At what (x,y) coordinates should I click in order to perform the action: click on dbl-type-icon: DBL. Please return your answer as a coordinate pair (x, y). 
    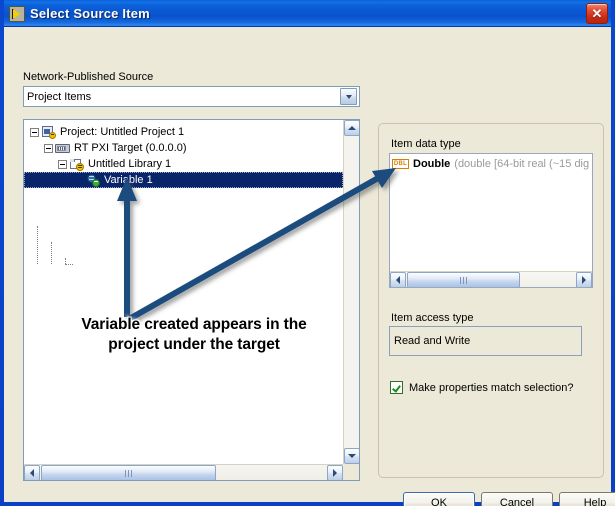
    Looking at the image, I should click on (400, 163).